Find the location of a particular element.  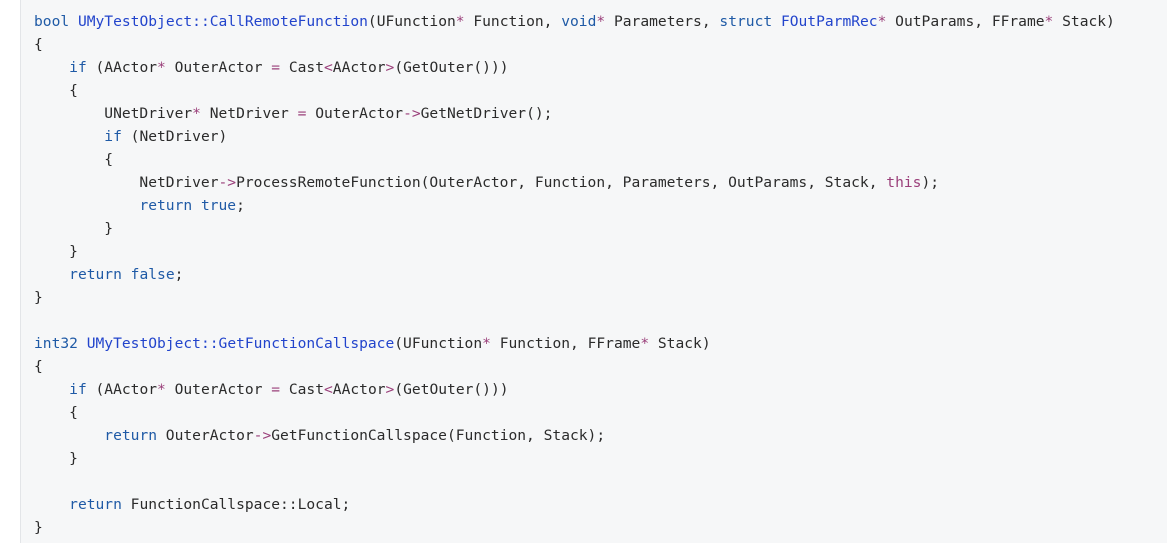

code-line: return true; is located at coordinates (574, 205).